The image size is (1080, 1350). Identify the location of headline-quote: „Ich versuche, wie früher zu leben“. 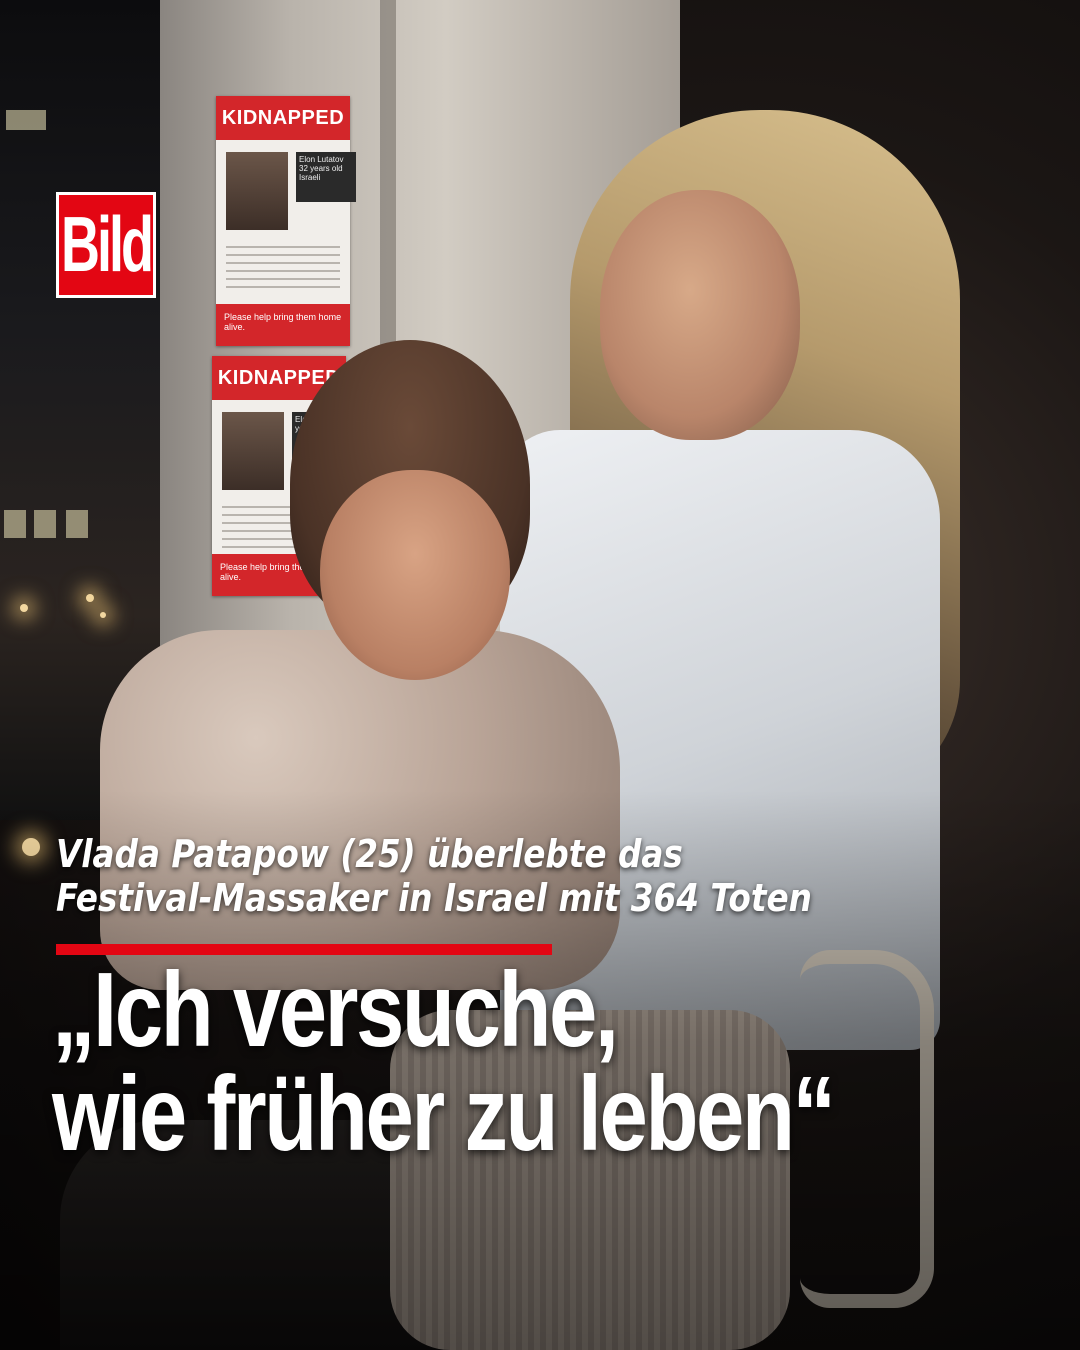
(462, 1062).